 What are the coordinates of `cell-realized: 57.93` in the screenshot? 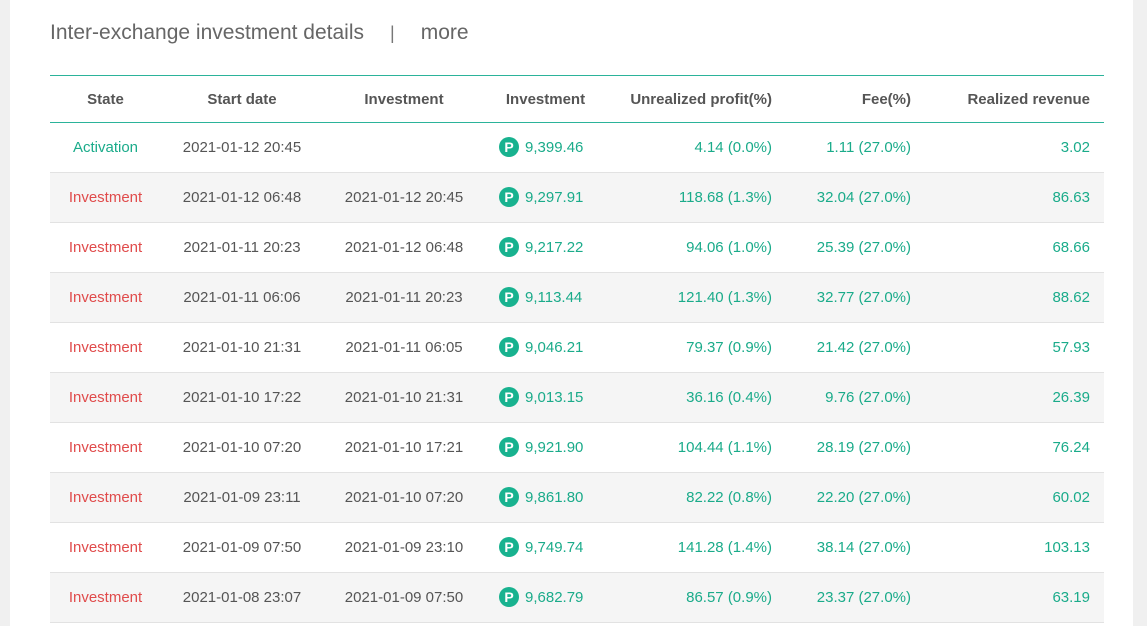 It's located at (1014, 347).